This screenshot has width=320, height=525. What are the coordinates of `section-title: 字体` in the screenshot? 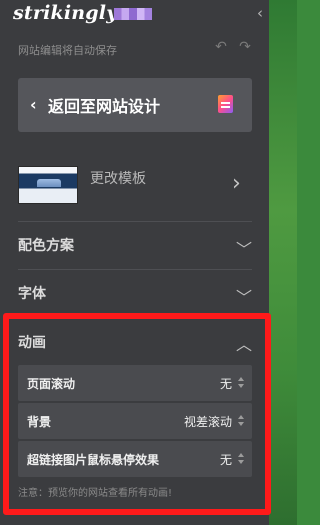 It's located at (32, 294).